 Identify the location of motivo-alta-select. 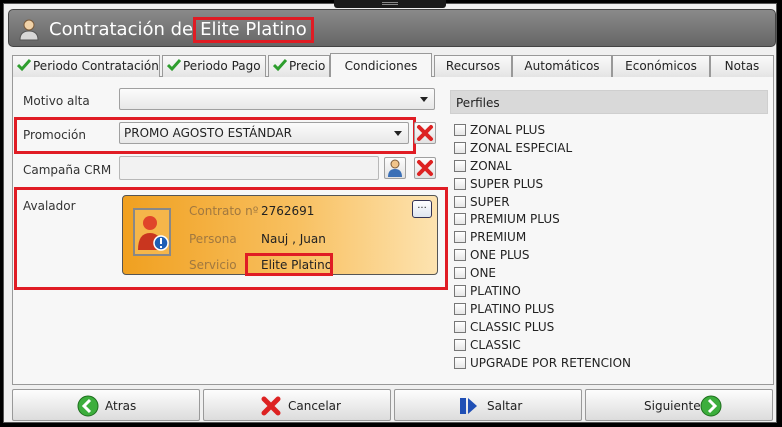
(277, 99).